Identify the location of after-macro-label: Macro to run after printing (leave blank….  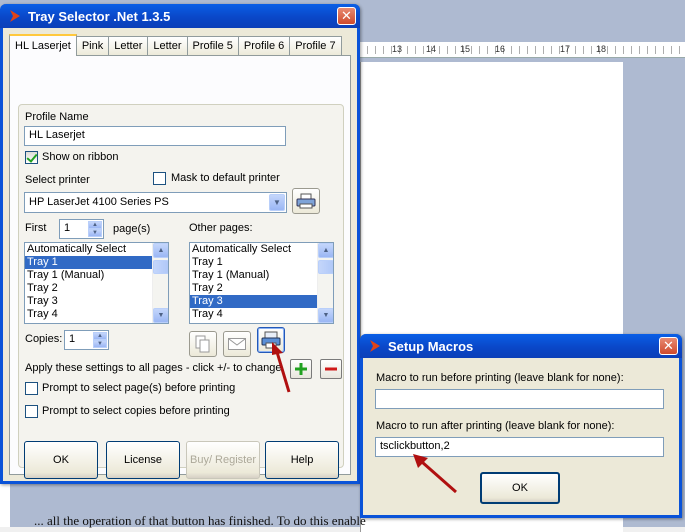
(495, 426).